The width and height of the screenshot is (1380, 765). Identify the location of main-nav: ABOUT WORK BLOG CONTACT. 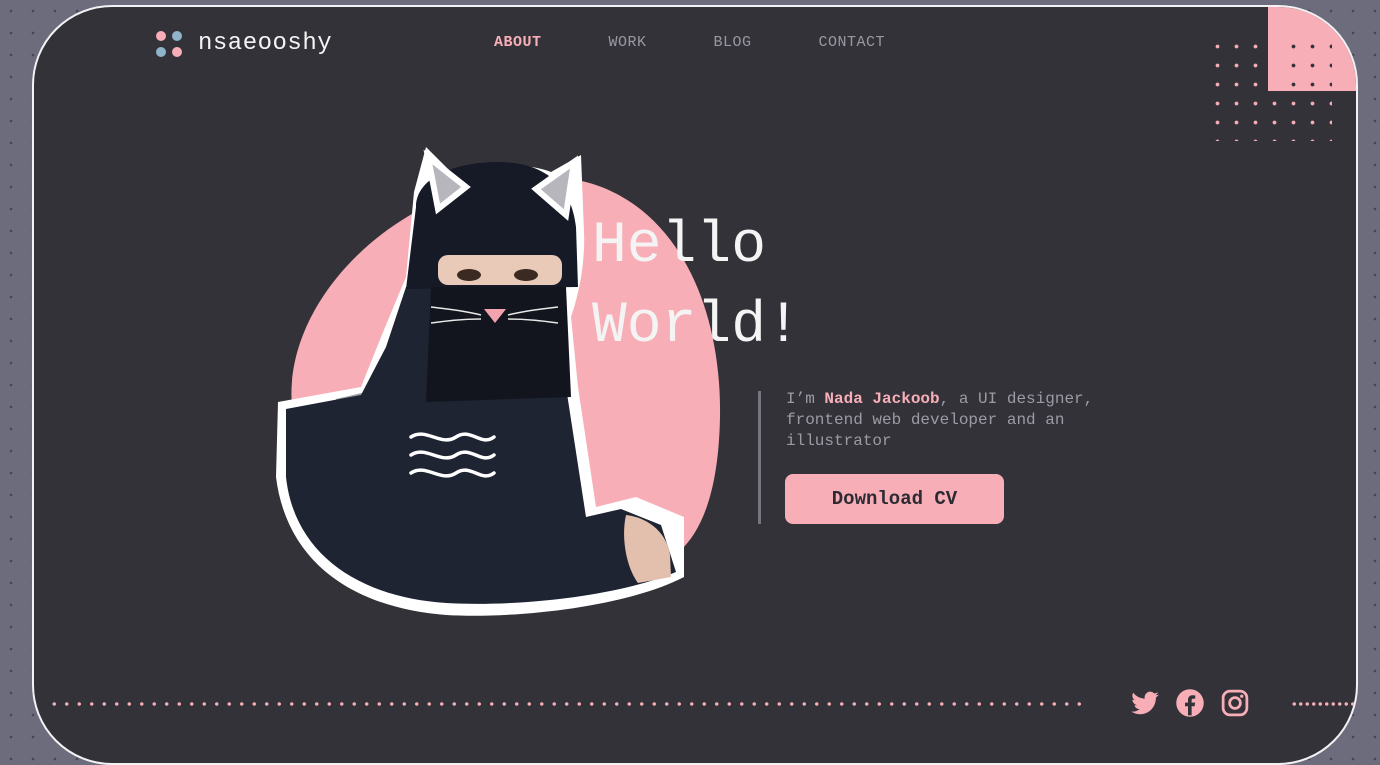
(723, 42).